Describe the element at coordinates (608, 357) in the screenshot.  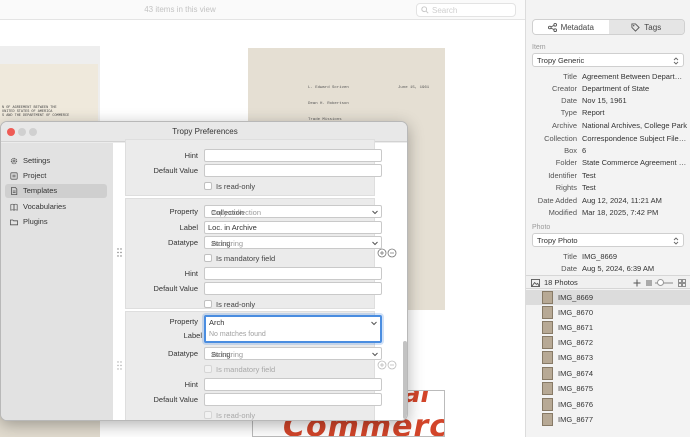
I see `photo-list-item: IMG_8673` at that location.